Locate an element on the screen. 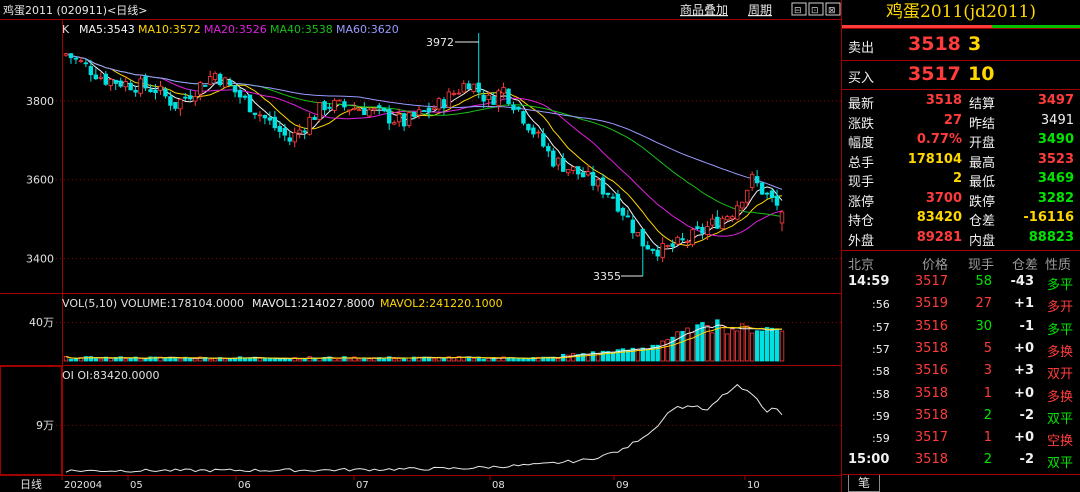  window-buttons: ⊟ ⊡ ⊠ is located at coordinates (816, 9).